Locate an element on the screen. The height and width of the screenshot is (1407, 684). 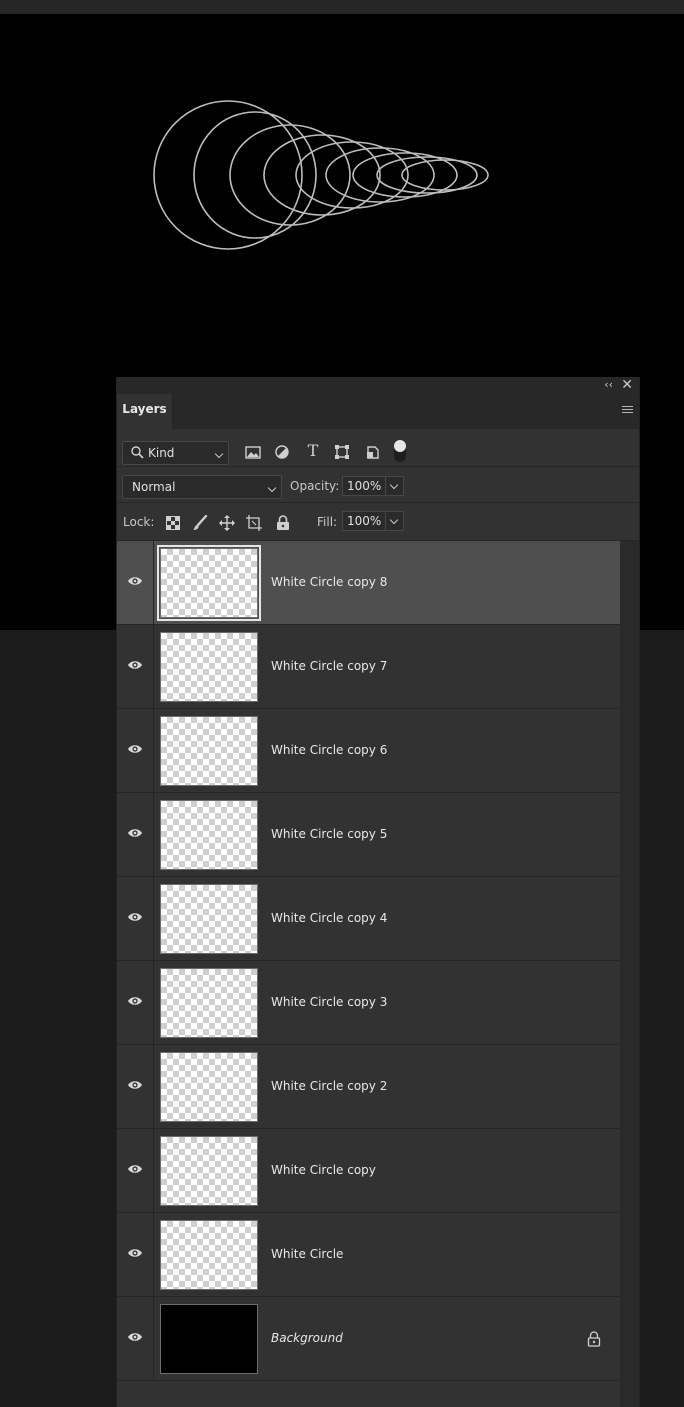
collapse-panel-icon: ‹‹ is located at coordinates (608, 385).